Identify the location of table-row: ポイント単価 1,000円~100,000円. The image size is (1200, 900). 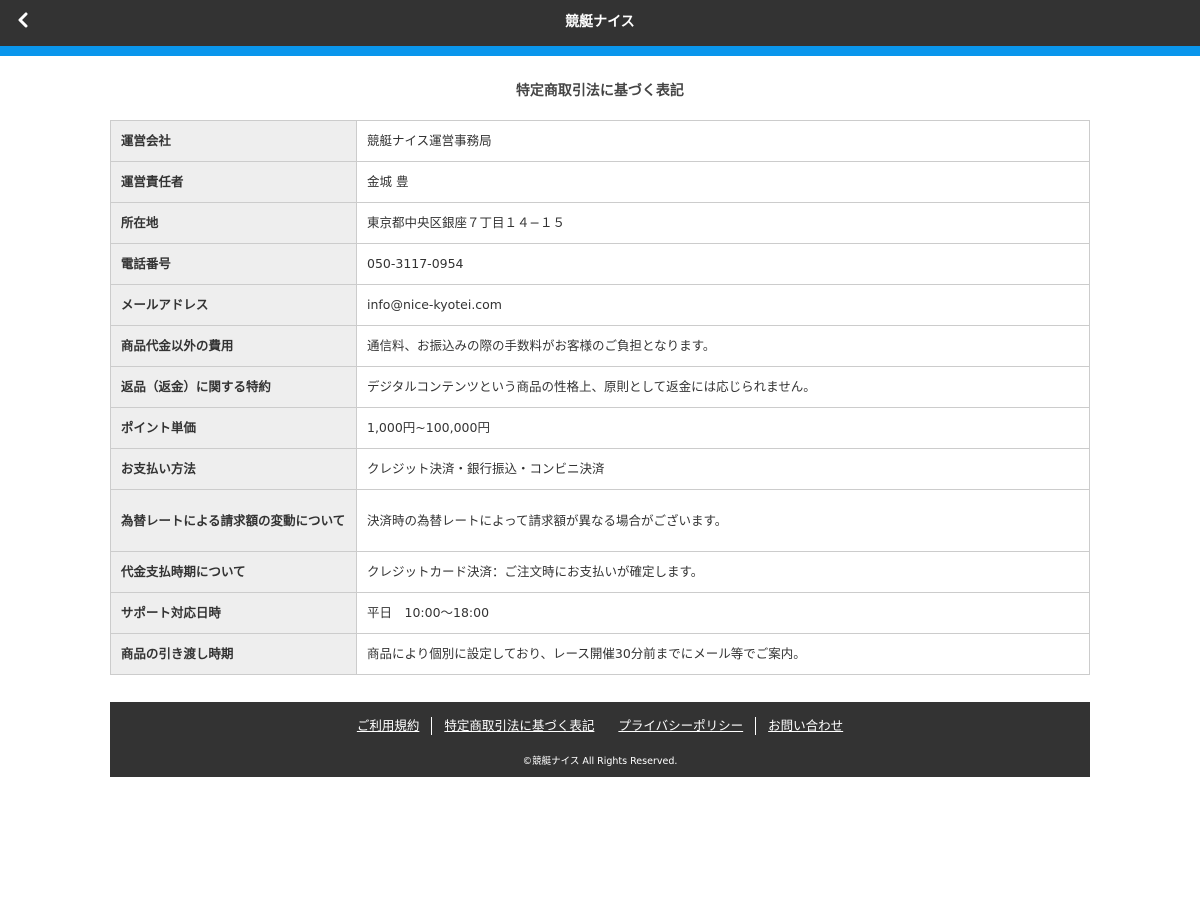
(600, 428).